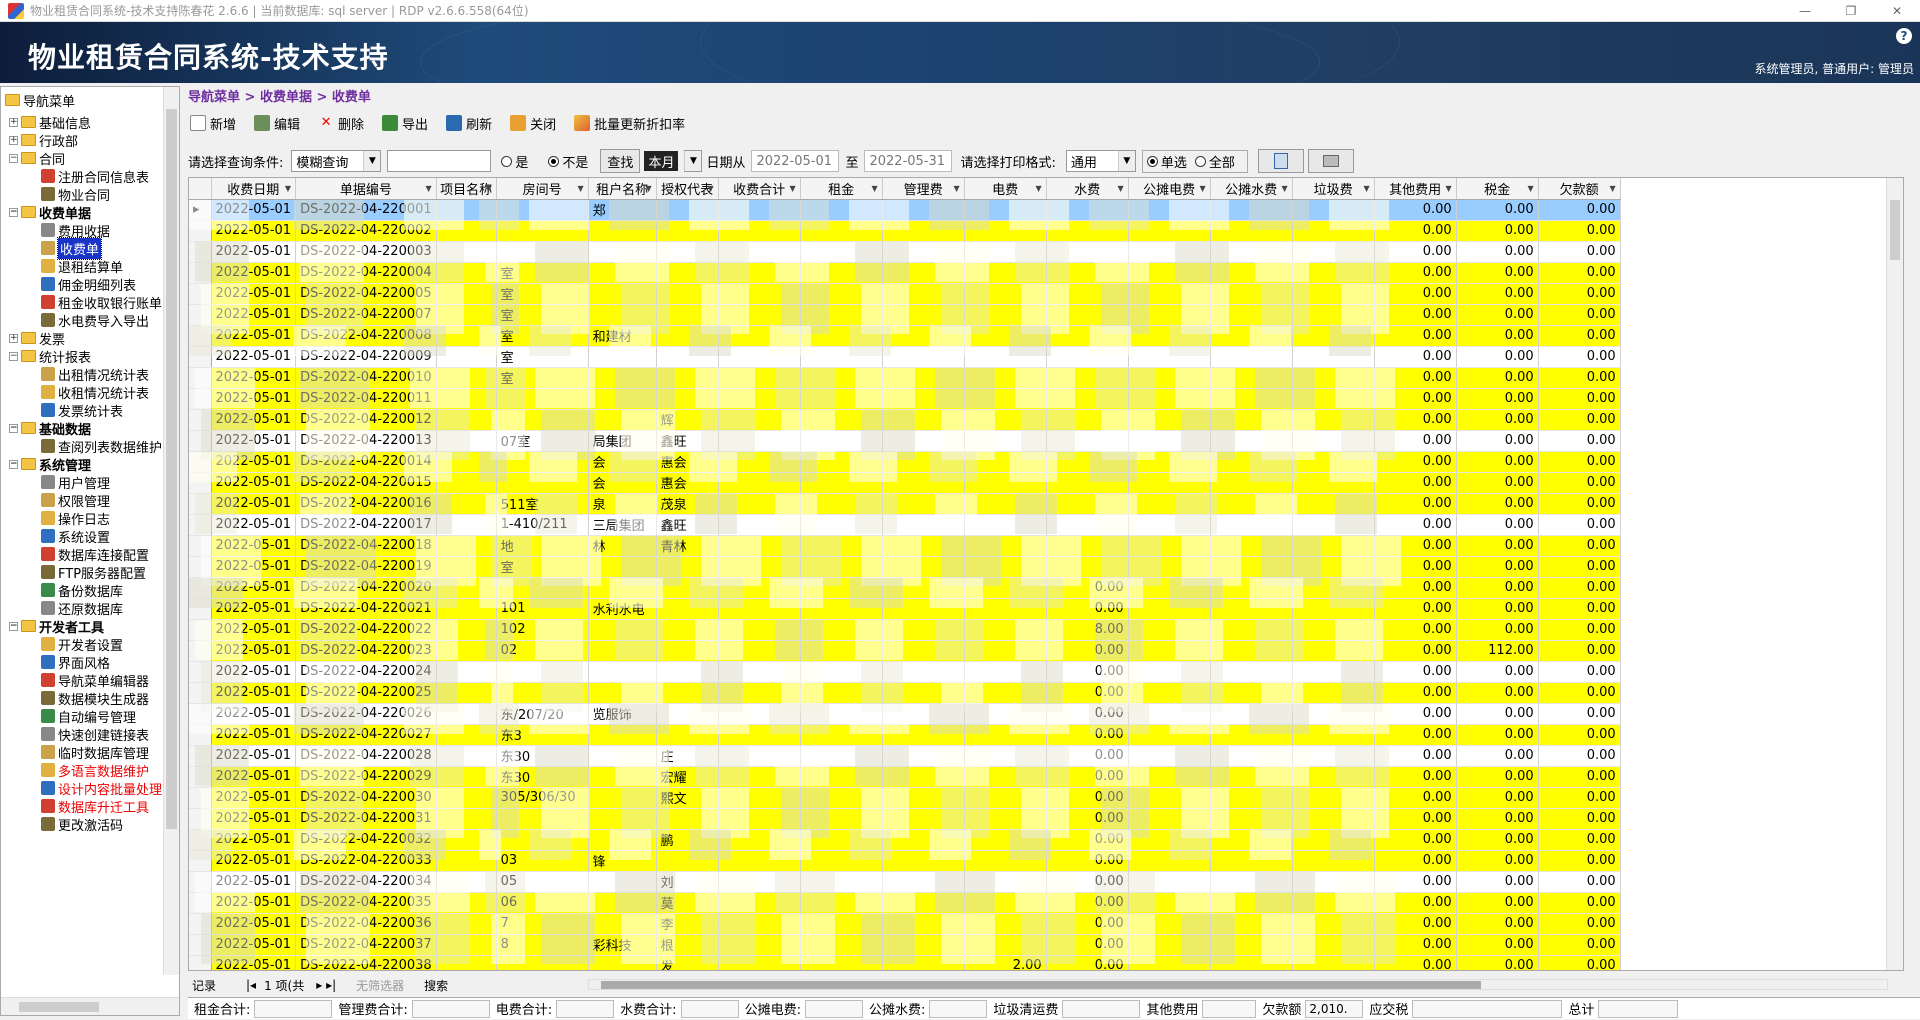 This screenshot has width=1920, height=1020. Describe the element at coordinates (687, 798) in the screenshot. I see `table-cell: 熙文` at that location.